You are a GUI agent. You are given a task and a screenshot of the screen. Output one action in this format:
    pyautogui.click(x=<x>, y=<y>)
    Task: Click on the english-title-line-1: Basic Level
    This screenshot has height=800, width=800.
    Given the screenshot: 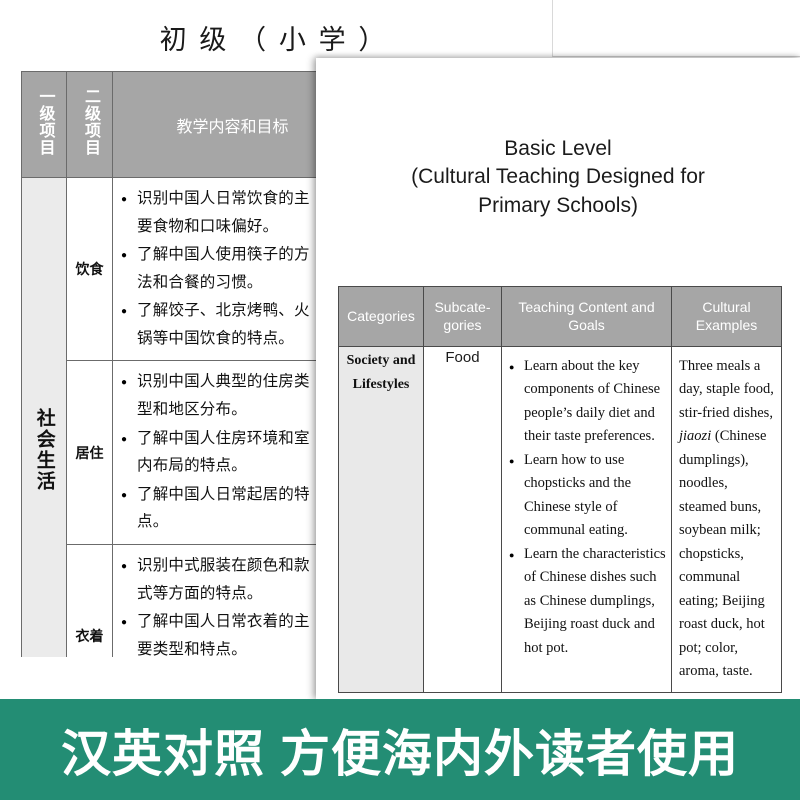 What is the action you would take?
    pyautogui.click(x=558, y=148)
    